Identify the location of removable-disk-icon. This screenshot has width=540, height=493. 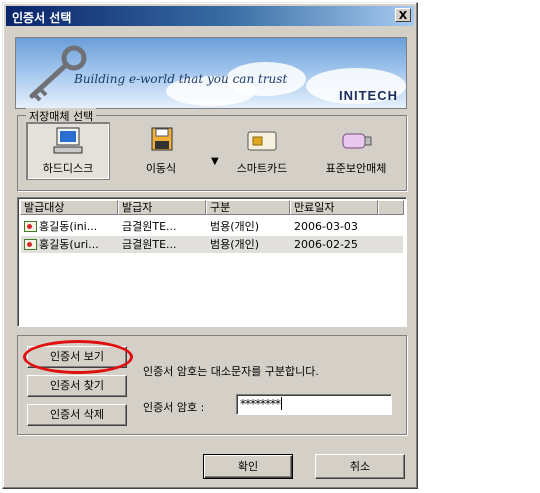
(161, 141).